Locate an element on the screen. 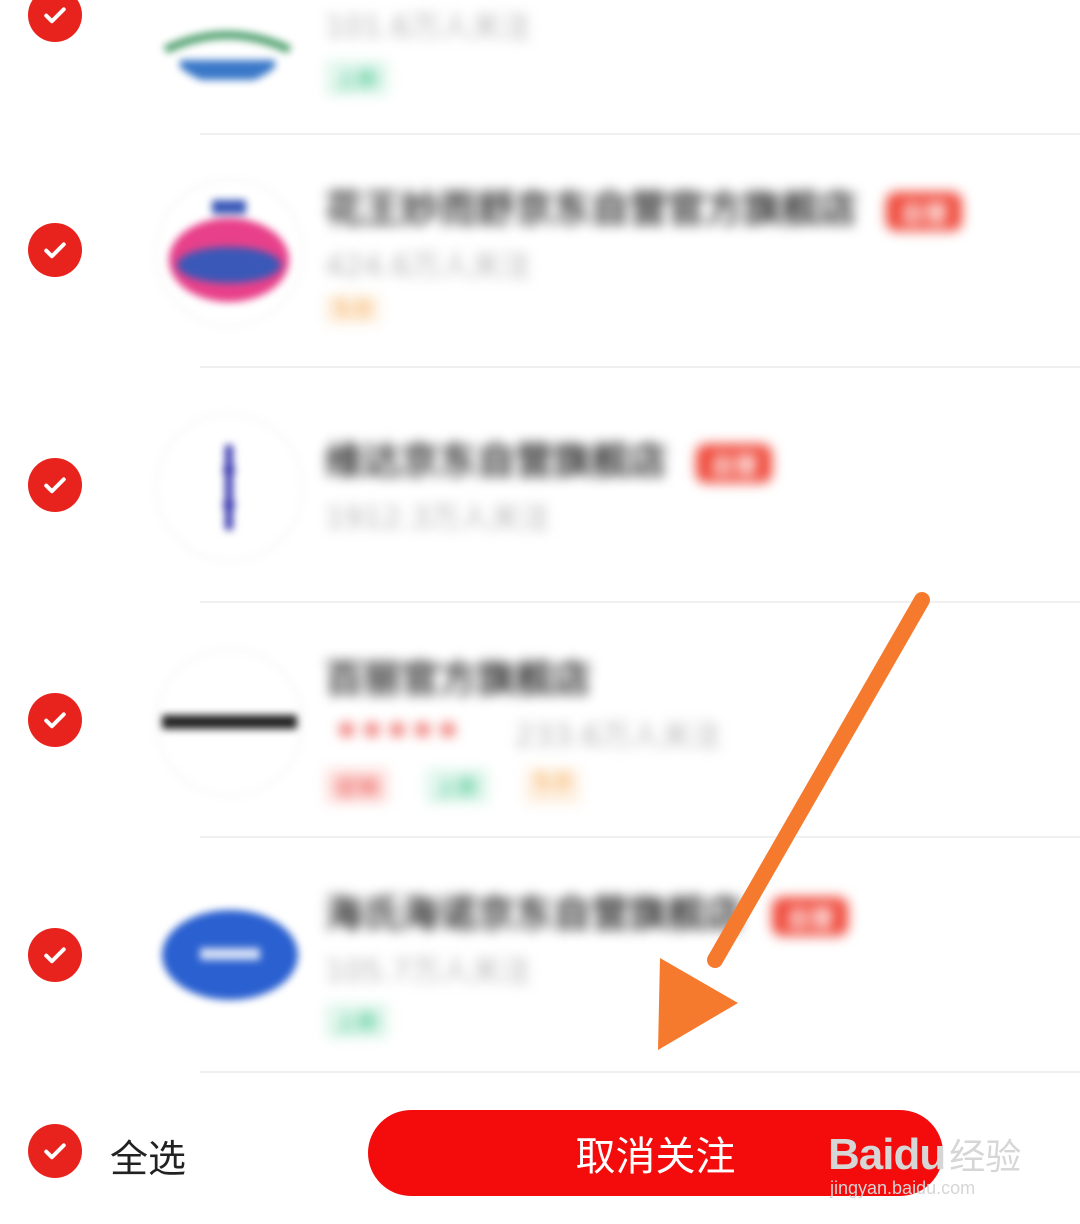 The height and width of the screenshot is (1224, 1080). select-all-label: 全选 is located at coordinates (148, 1155).